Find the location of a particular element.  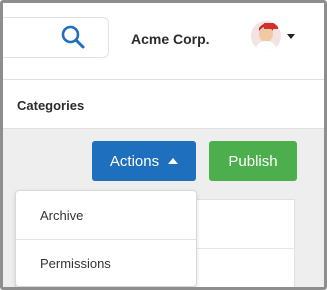

publish-button: Publish is located at coordinates (253, 161).